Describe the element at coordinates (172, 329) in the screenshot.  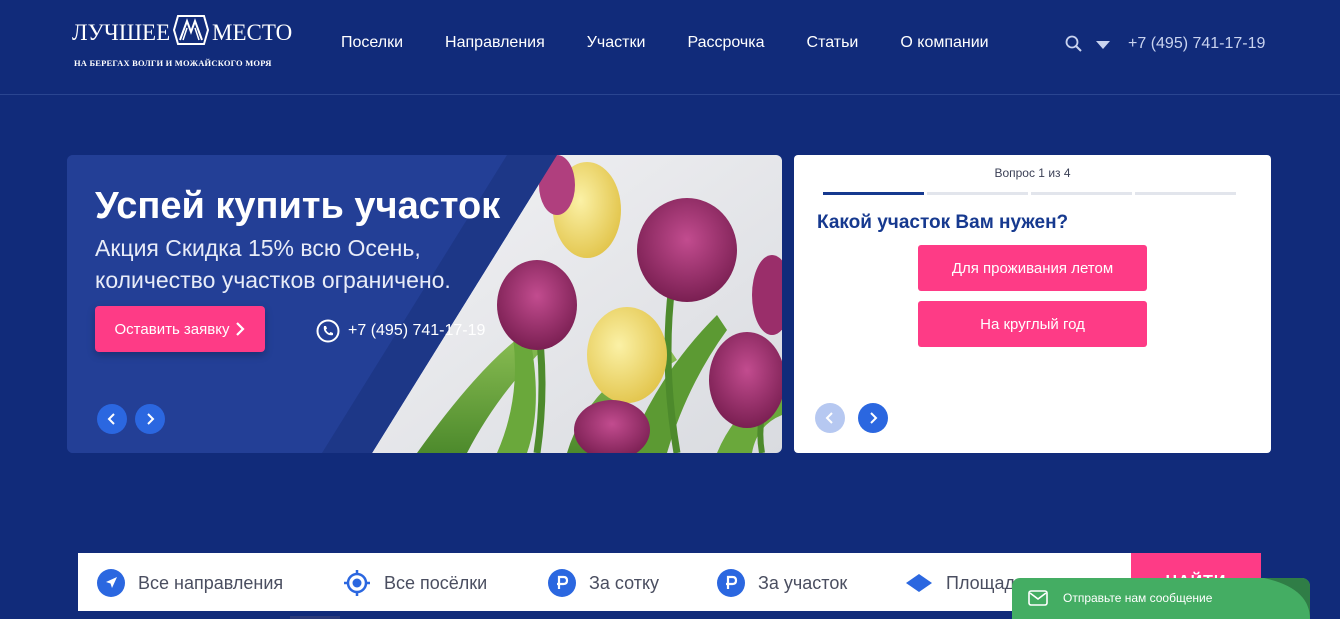
I see `leave-request-label: Оставить заявку` at that location.